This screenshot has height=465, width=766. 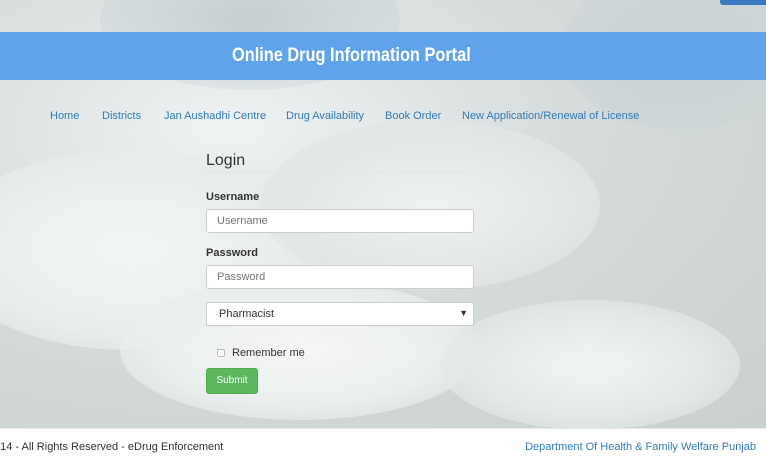 What do you see at coordinates (232, 253) in the screenshot?
I see `password-label: Password` at bounding box center [232, 253].